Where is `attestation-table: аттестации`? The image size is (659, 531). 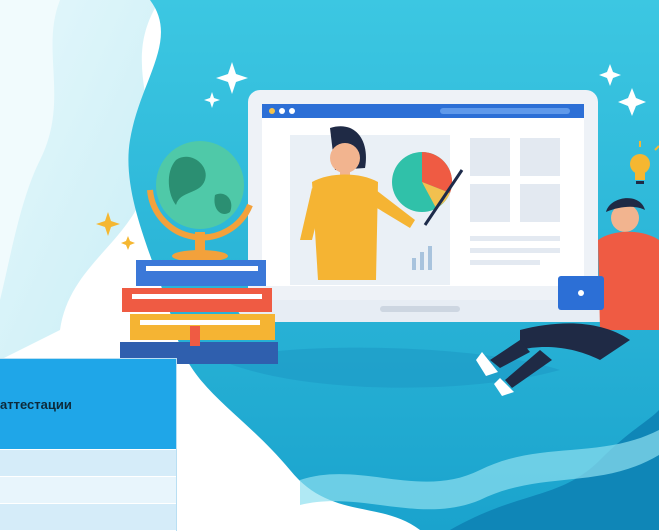
attestation-table: аттестации is located at coordinates (88, 444).